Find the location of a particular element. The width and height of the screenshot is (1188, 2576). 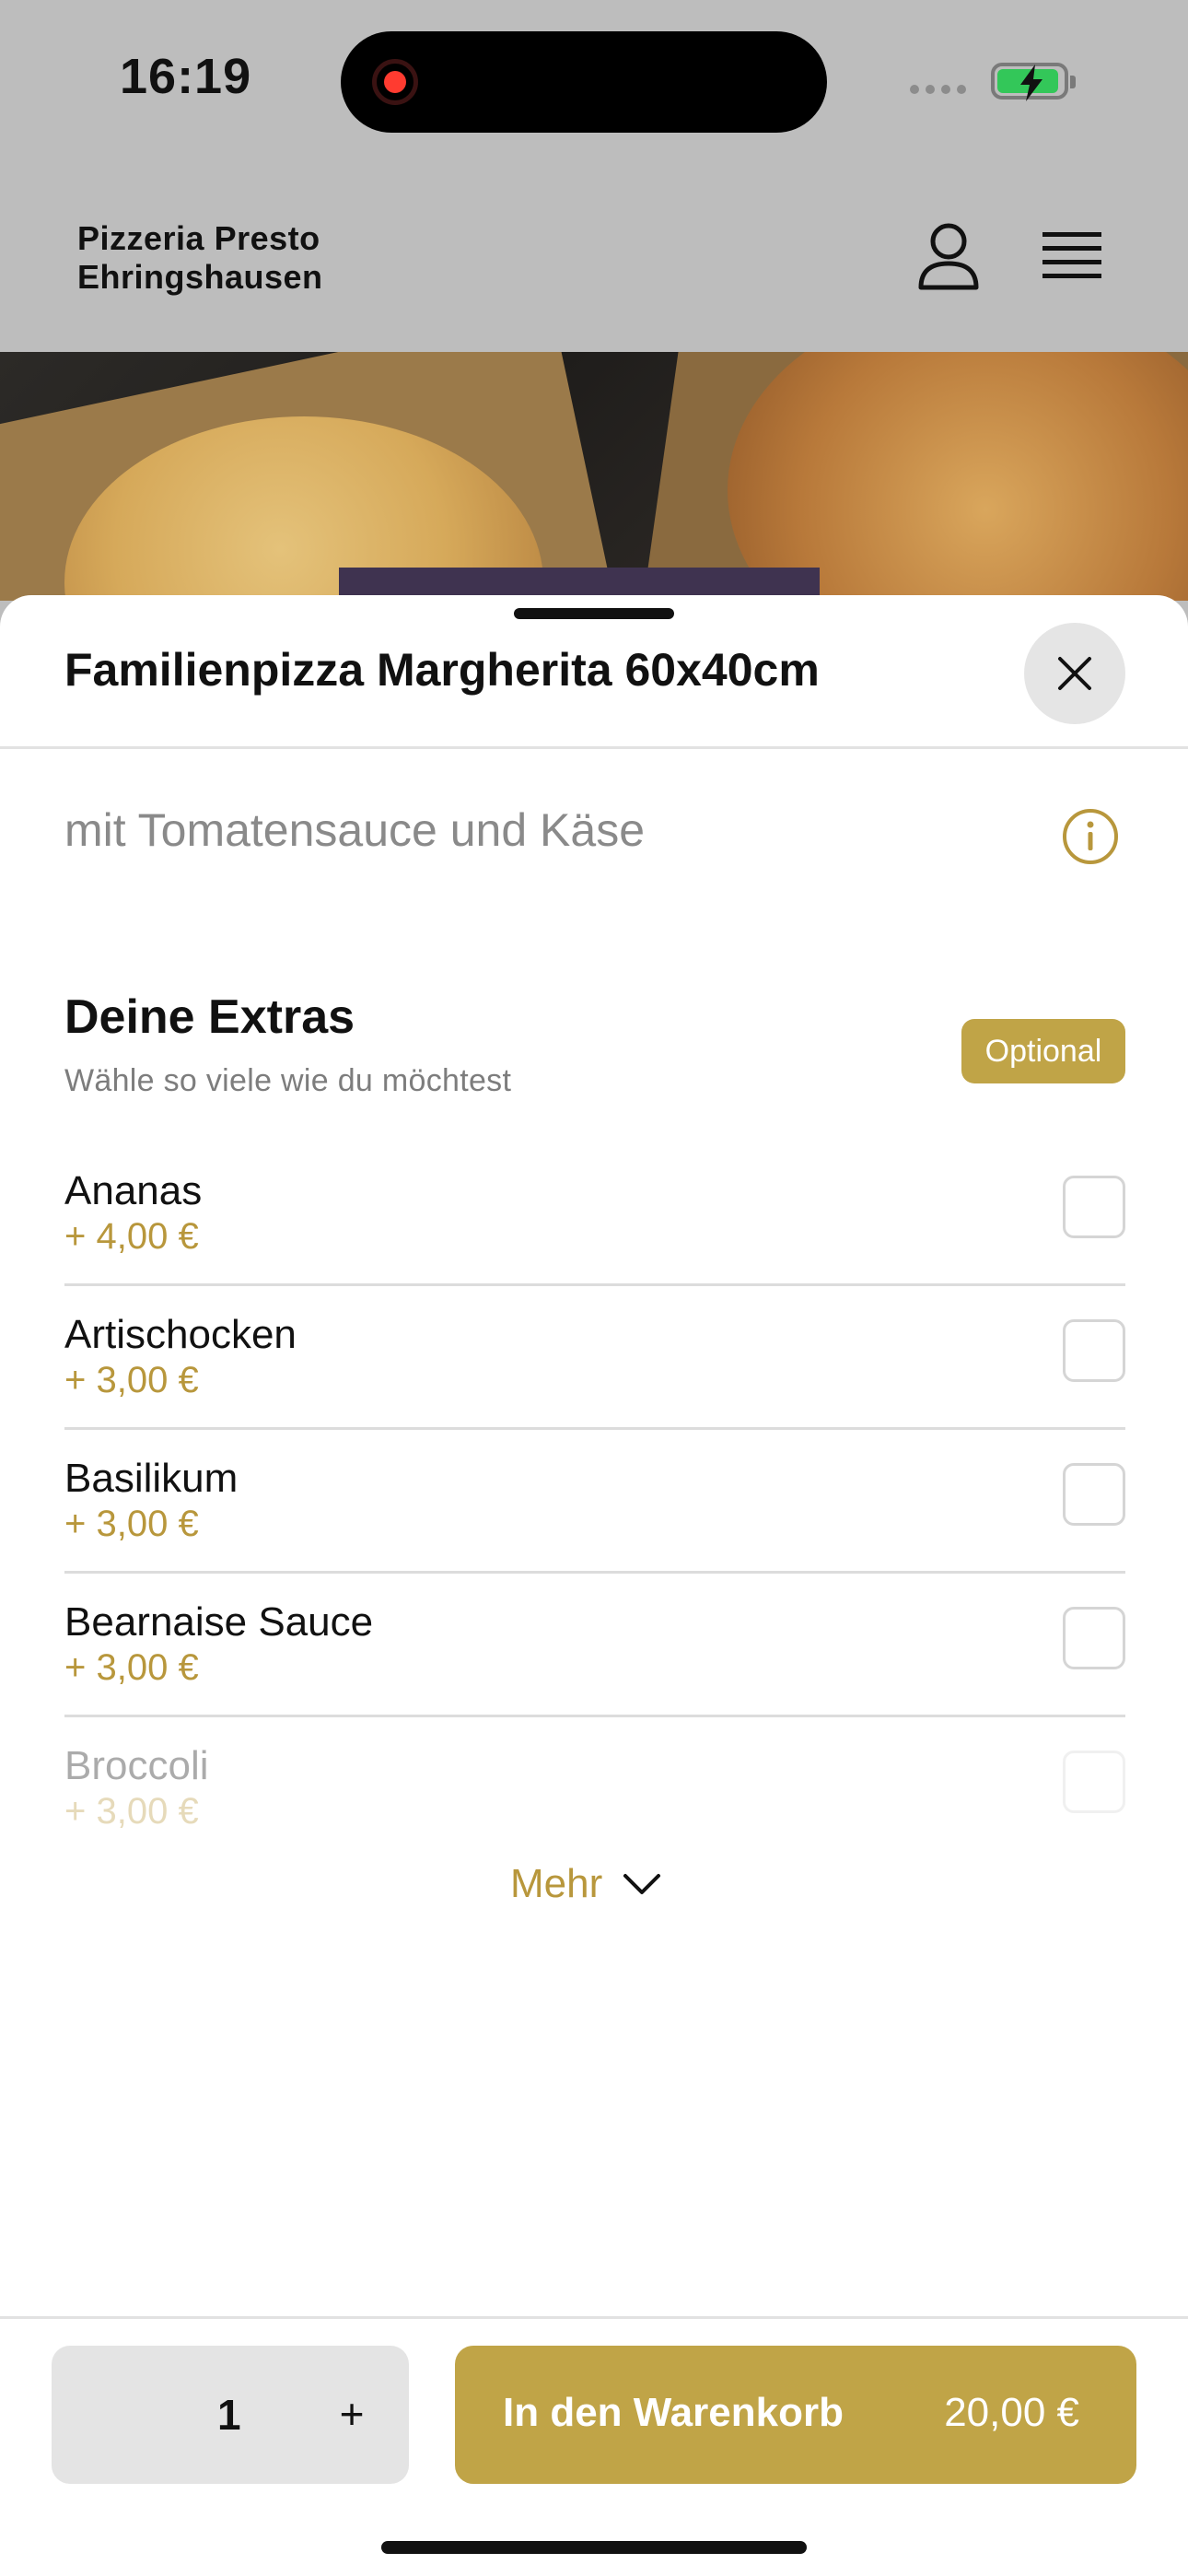

product-description: mit Tomatensauce und Käse is located at coordinates (355, 830).